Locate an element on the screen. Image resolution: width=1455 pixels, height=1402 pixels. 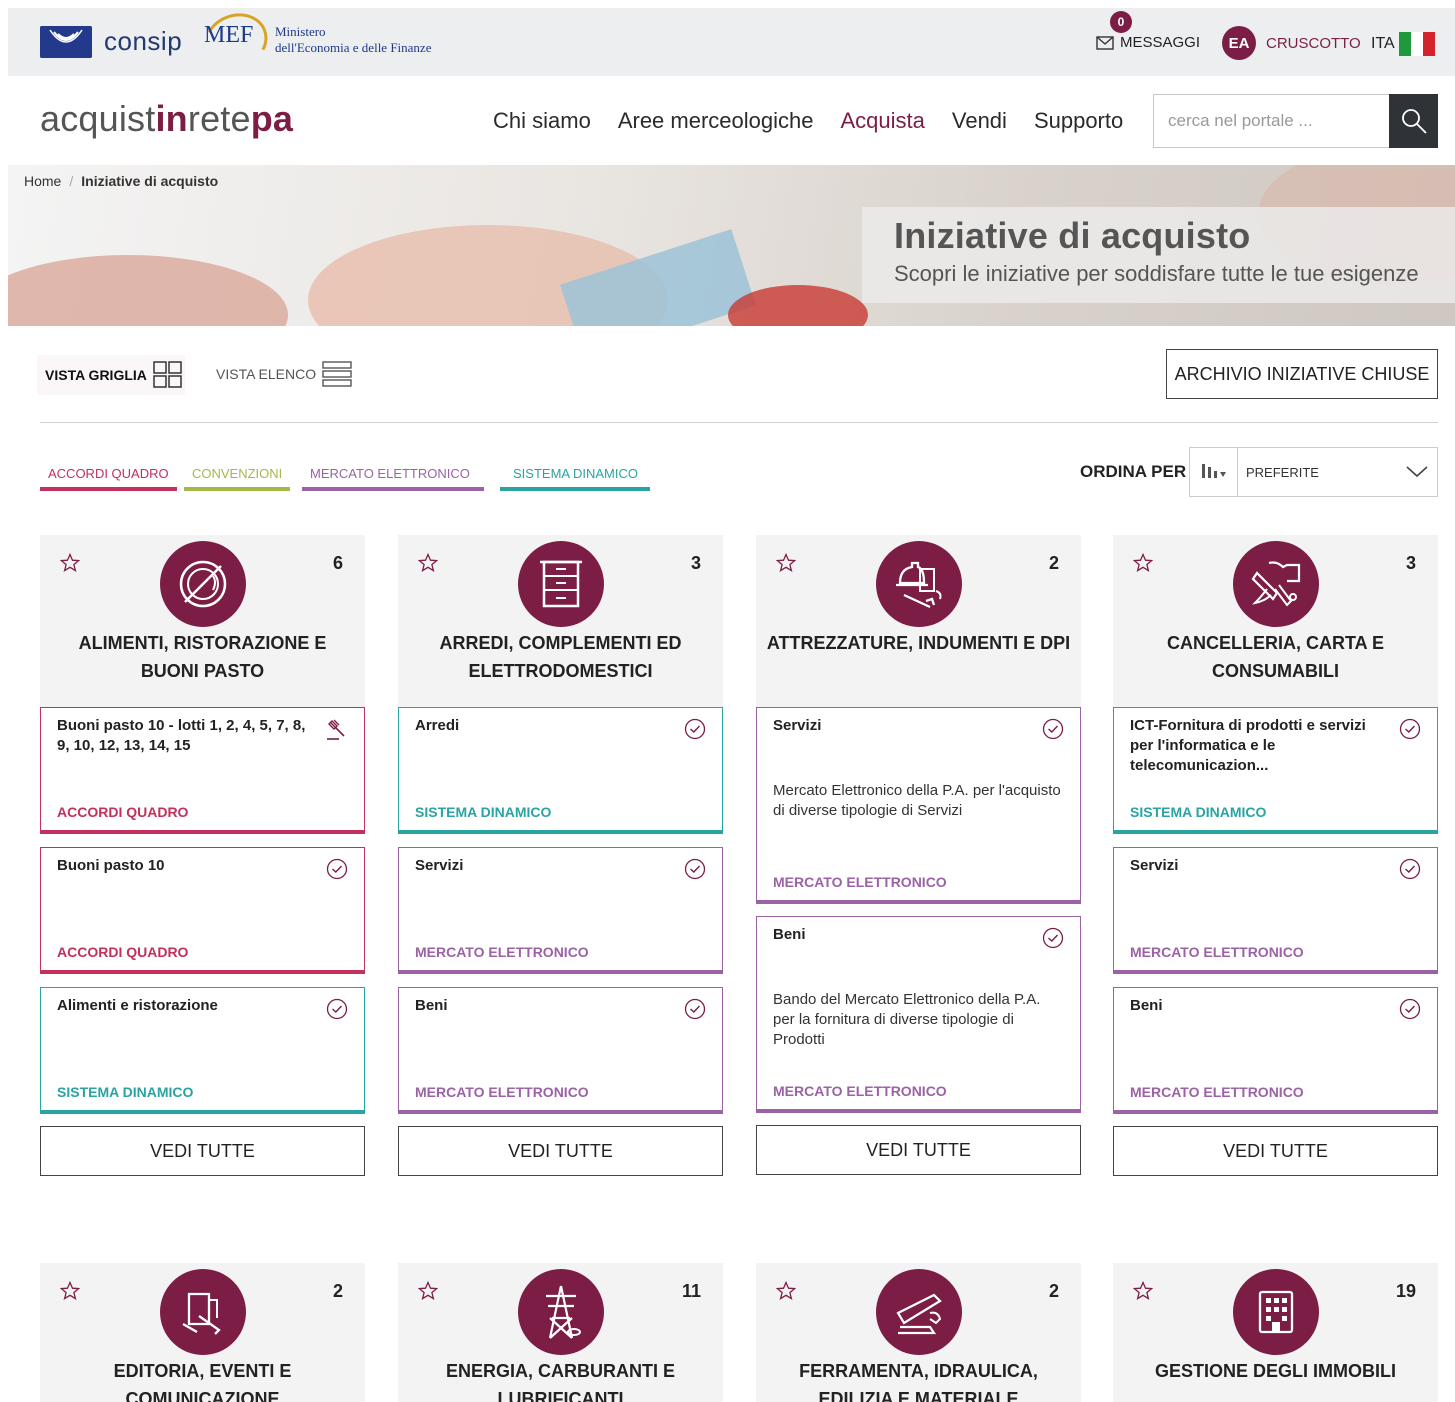
nav-vendi: Vendi is located at coordinates (979, 121).